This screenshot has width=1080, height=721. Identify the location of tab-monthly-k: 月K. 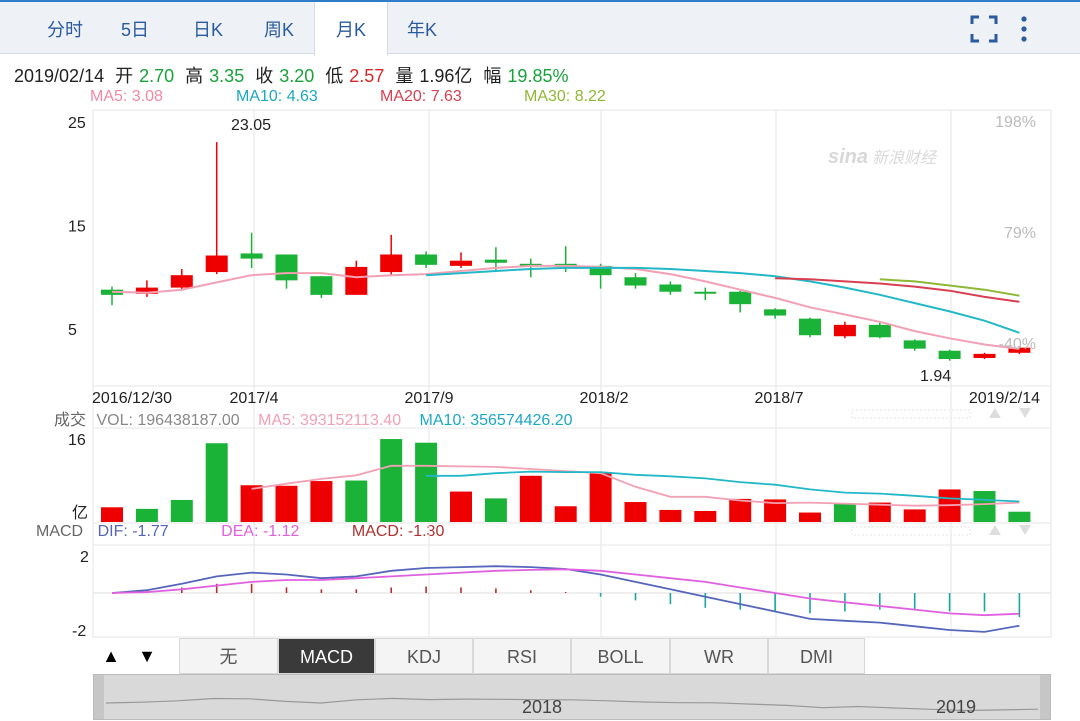
(351, 29).